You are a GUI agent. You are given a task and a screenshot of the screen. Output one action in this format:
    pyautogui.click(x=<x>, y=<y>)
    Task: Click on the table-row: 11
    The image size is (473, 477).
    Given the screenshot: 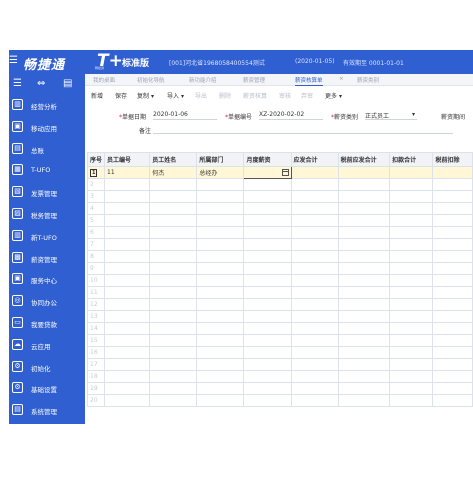 What is the action you would take?
    pyautogui.click(x=280, y=292)
    